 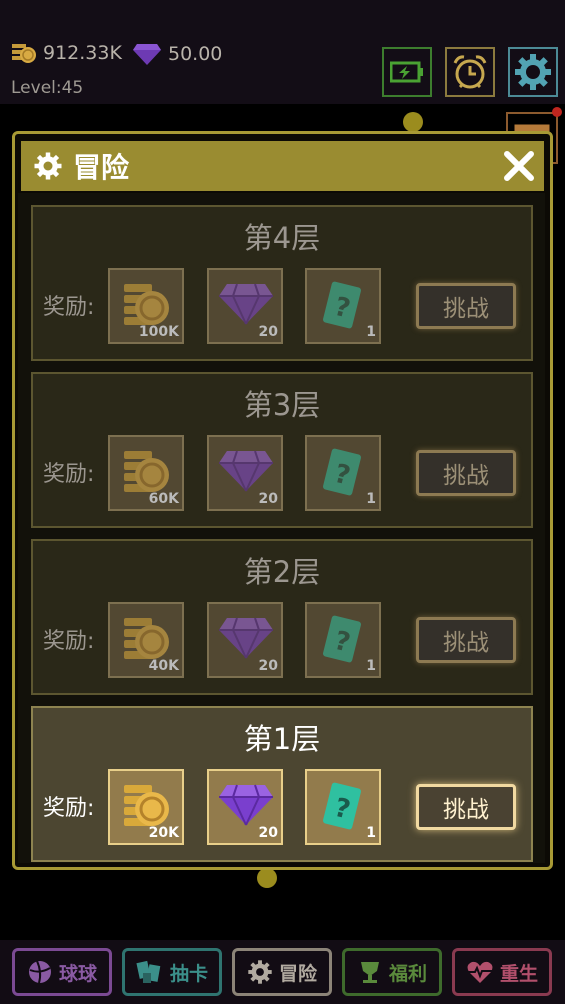 I want to click on close-icon, so click(x=519, y=166).